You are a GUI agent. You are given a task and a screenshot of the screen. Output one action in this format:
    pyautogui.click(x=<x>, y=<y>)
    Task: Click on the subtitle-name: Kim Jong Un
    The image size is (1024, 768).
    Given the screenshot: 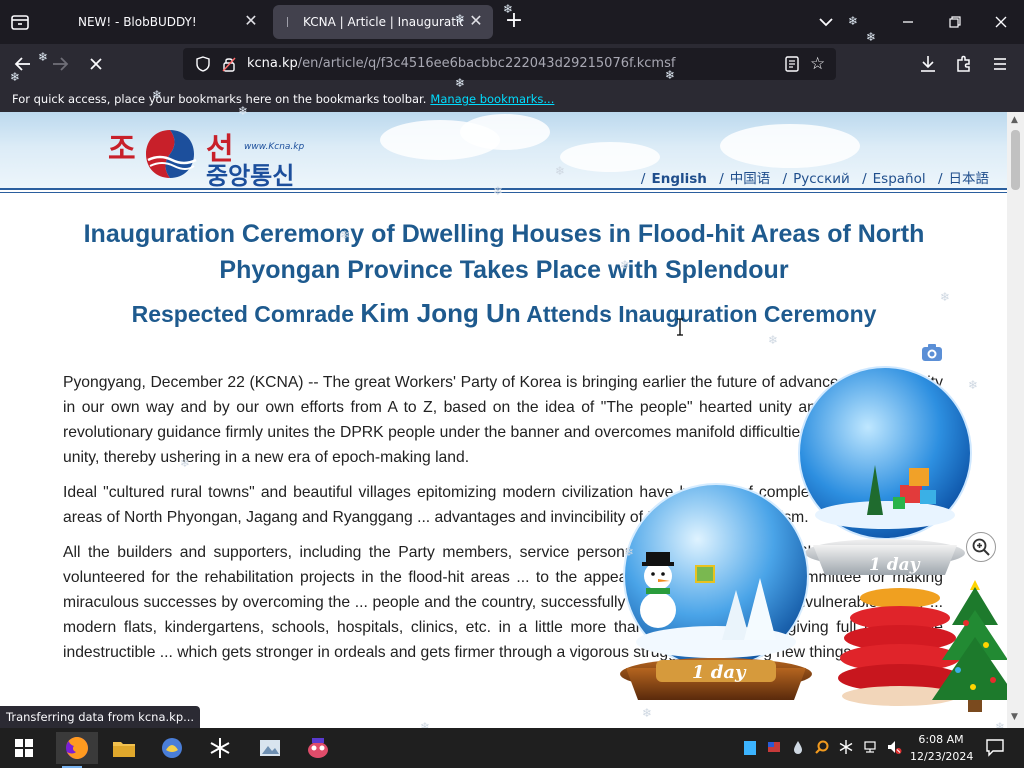 What is the action you would take?
    pyautogui.click(x=440, y=313)
    